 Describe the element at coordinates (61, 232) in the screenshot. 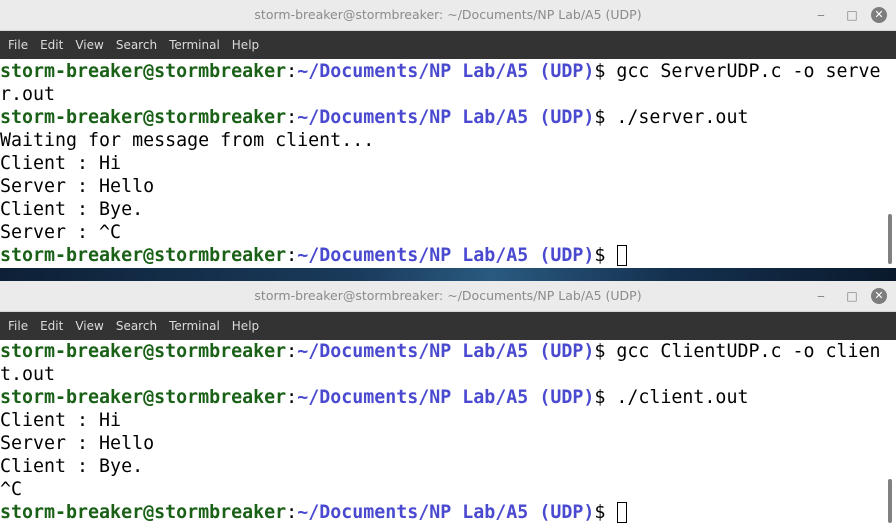

I see `output-line: Server : ^C` at that location.